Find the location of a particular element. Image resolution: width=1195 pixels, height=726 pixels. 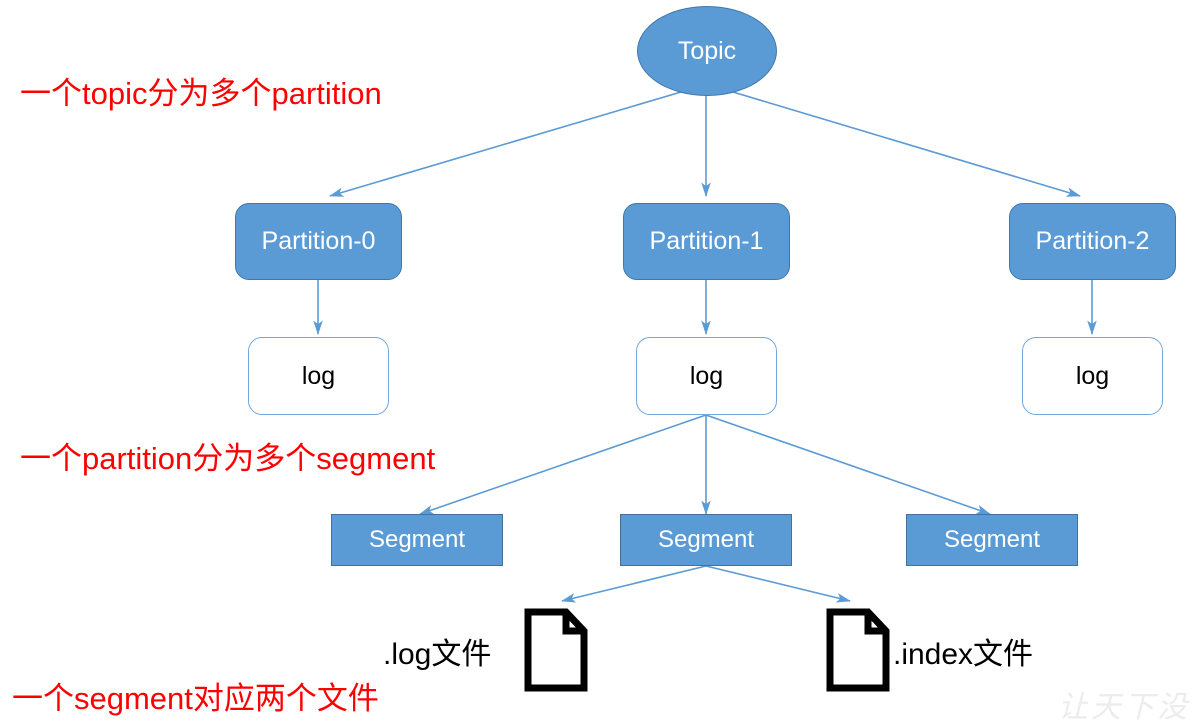

node-segment-0-label: Segment is located at coordinates (417, 539).